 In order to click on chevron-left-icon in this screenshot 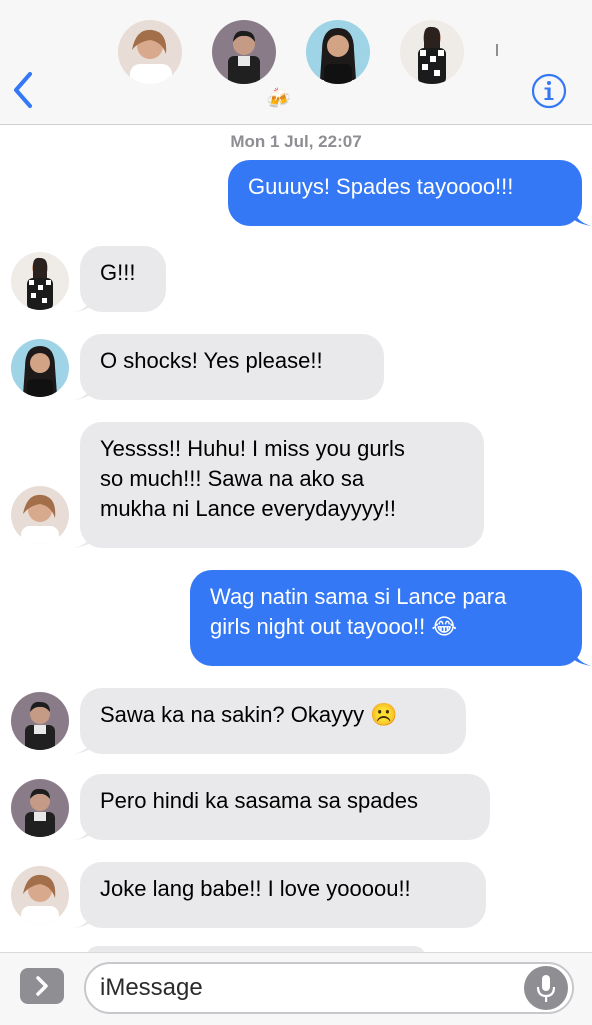, I will do `click(23, 90)`.